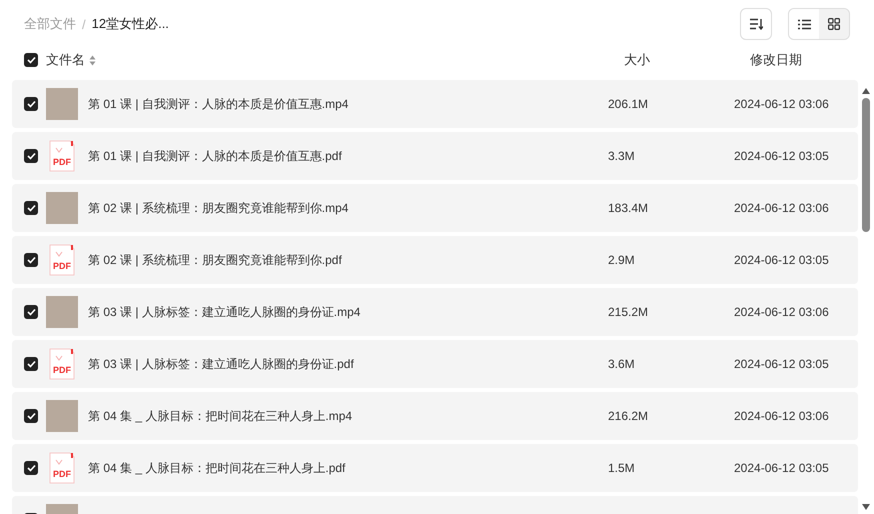 The image size is (874, 514). I want to click on file-row: 第 01 课 | 自我测评：人脉的本质是价值互惠.mp4 206.1M 2024-06-12 03:06, so click(435, 104).